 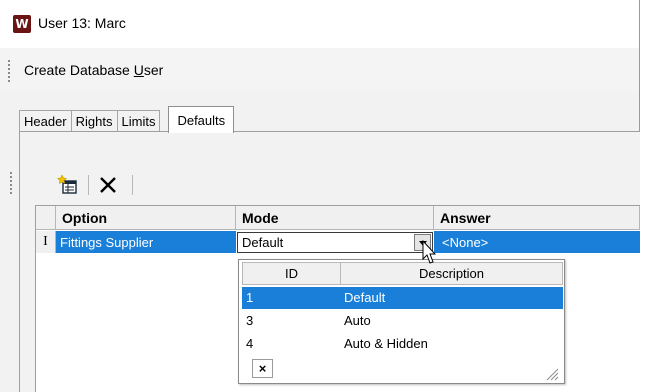 What do you see at coordinates (46, 218) in the screenshot?
I see `row-indicator-header` at bounding box center [46, 218].